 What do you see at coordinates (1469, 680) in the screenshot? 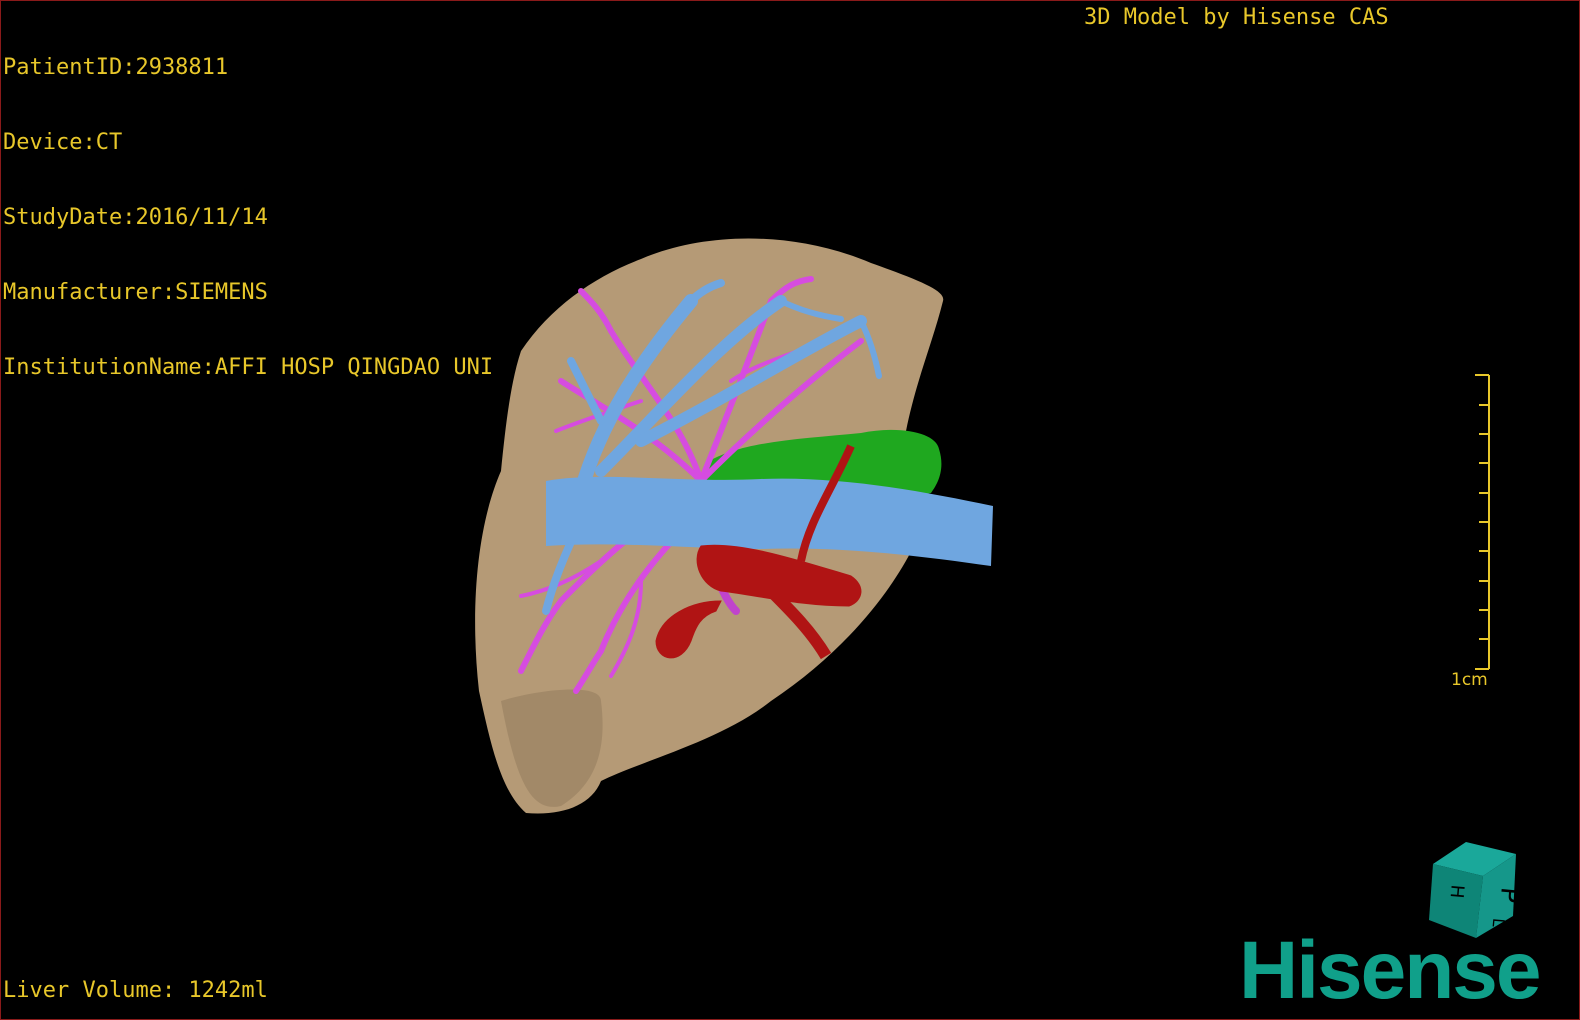
I see `scale-label: 1cm` at bounding box center [1469, 680].